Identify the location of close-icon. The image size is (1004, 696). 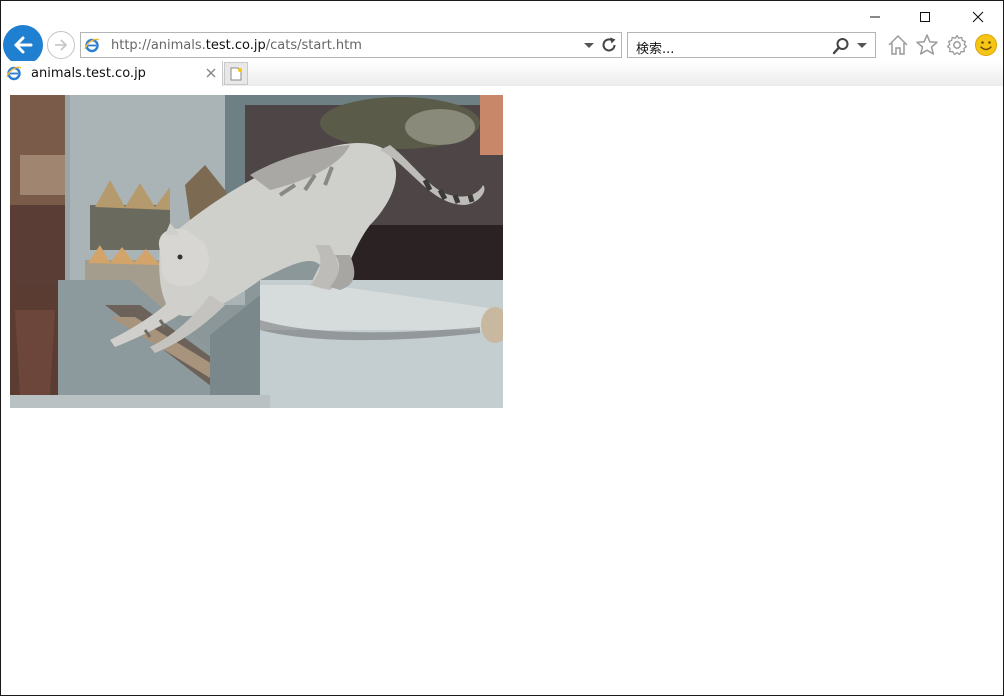
(978, 17).